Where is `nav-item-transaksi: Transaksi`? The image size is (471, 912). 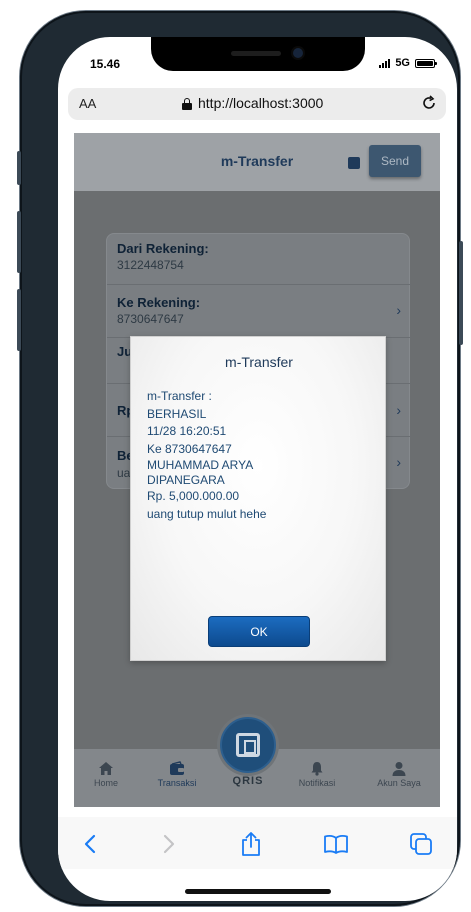
nav-item-transaksi: Transaksi is located at coordinates (177, 774).